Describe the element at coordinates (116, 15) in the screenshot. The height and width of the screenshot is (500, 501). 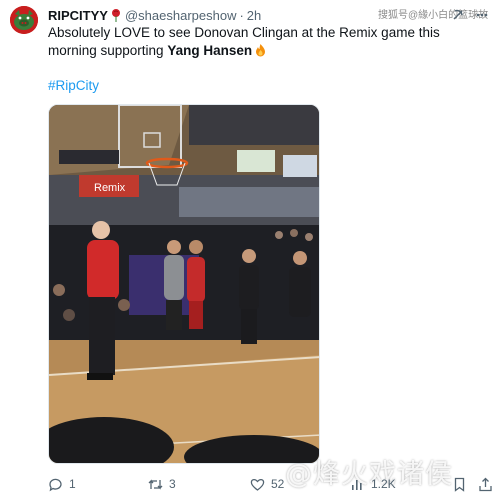
I see `rose-icon` at that location.